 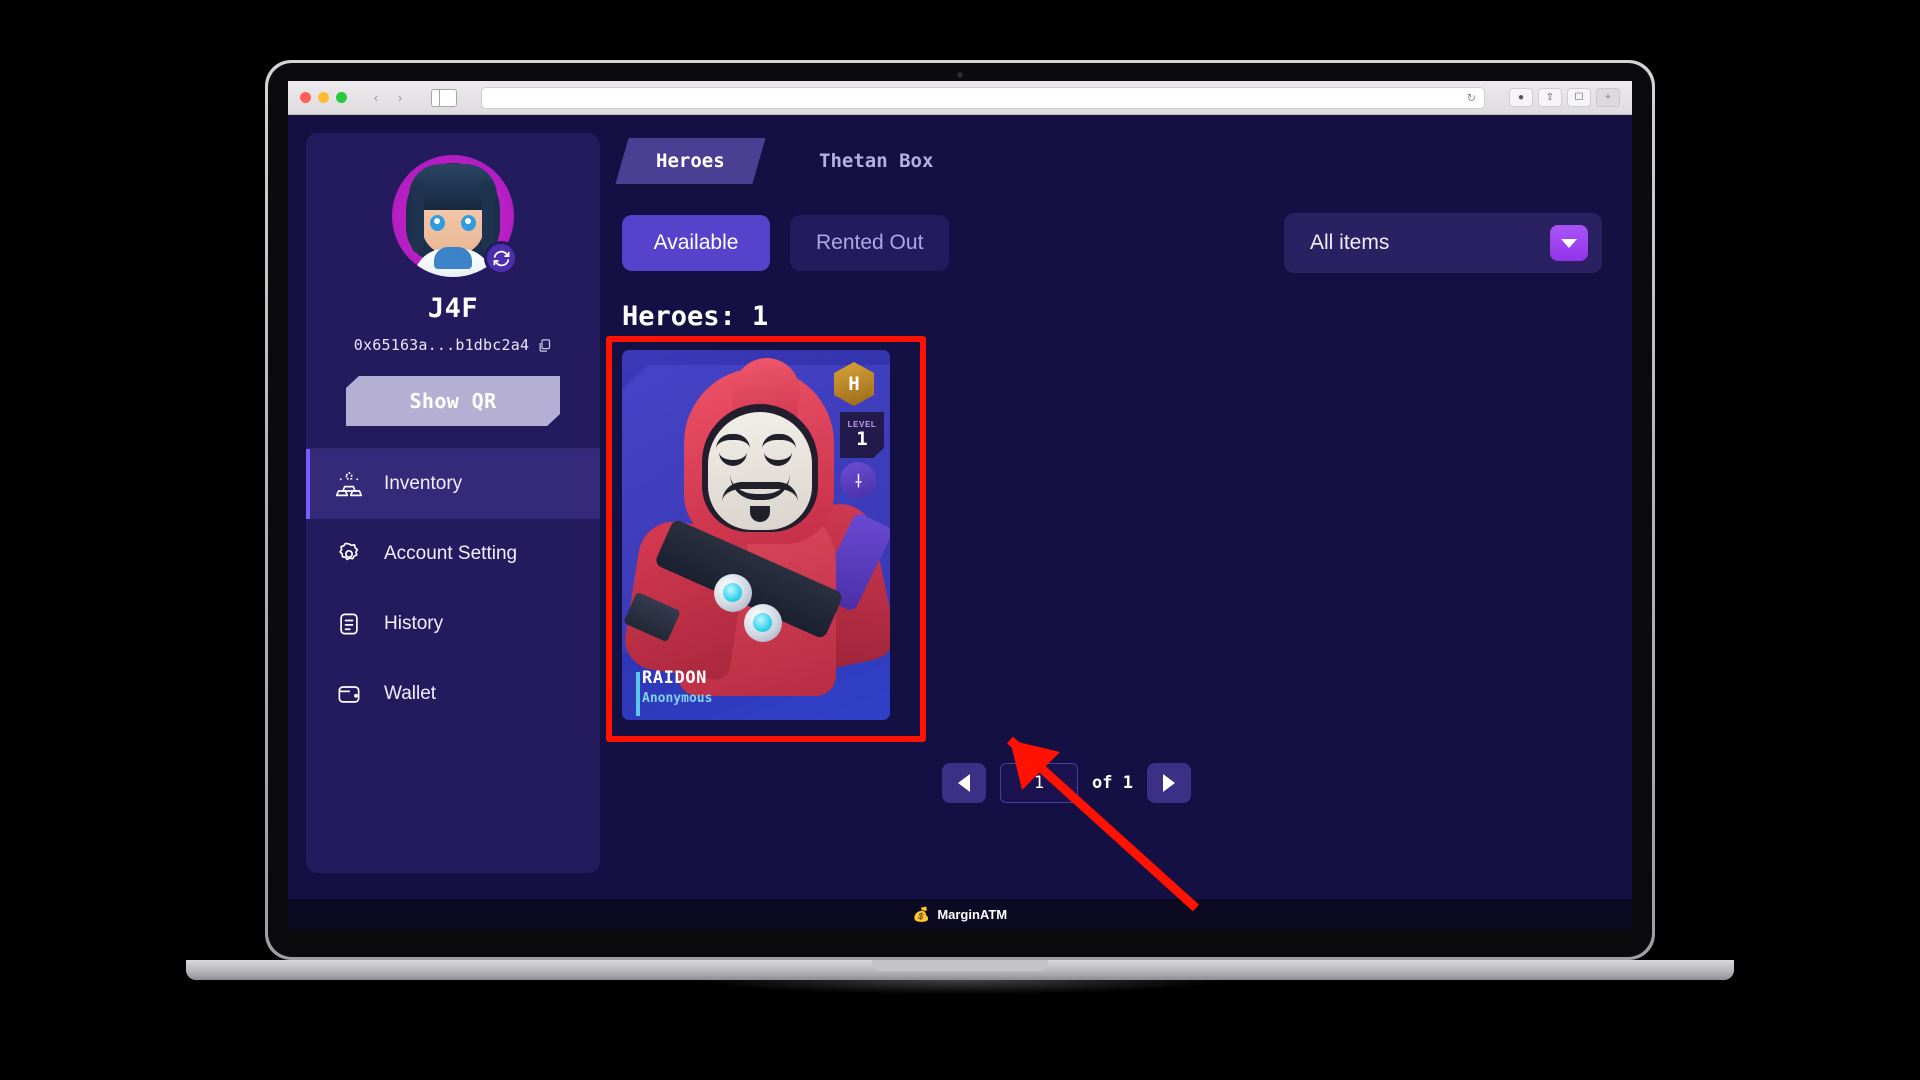 I want to click on dagger-icon, so click(x=858, y=480).